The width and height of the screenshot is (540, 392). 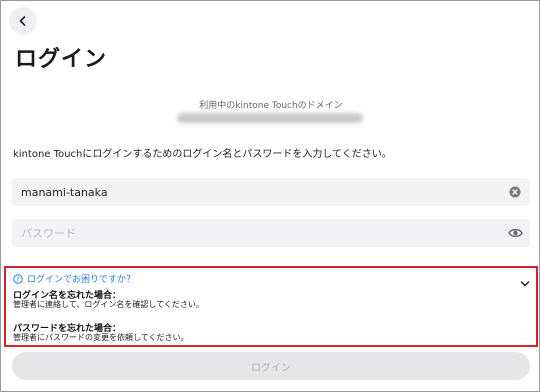 What do you see at coordinates (271, 366) in the screenshot?
I see `login-button: ログイン` at bounding box center [271, 366].